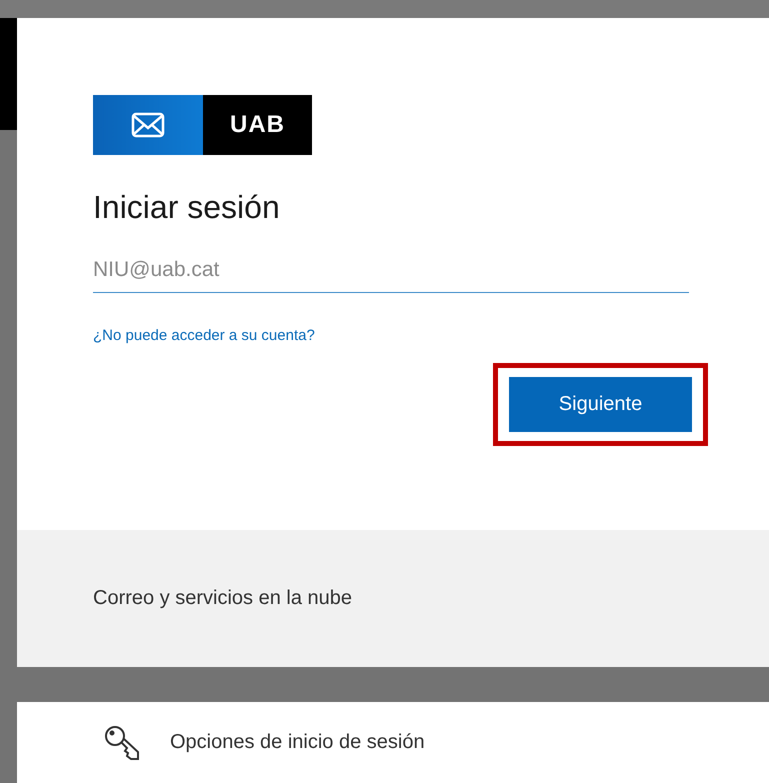 This screenshot has width=769, height=783. Describe the element at coordinates (297, 742) in the screenshot. I see `sign-in-options-link: Opciones de inicio de sesión` at that location.